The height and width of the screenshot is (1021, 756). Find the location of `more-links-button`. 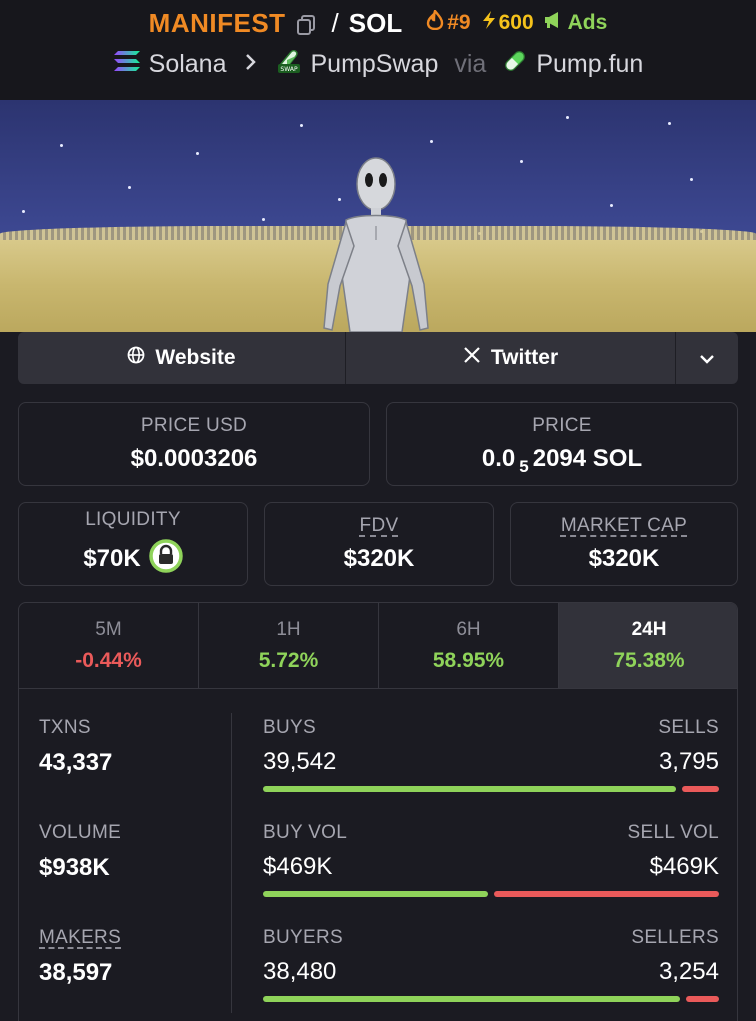

more-links-button is located at coordinates (707, 358).